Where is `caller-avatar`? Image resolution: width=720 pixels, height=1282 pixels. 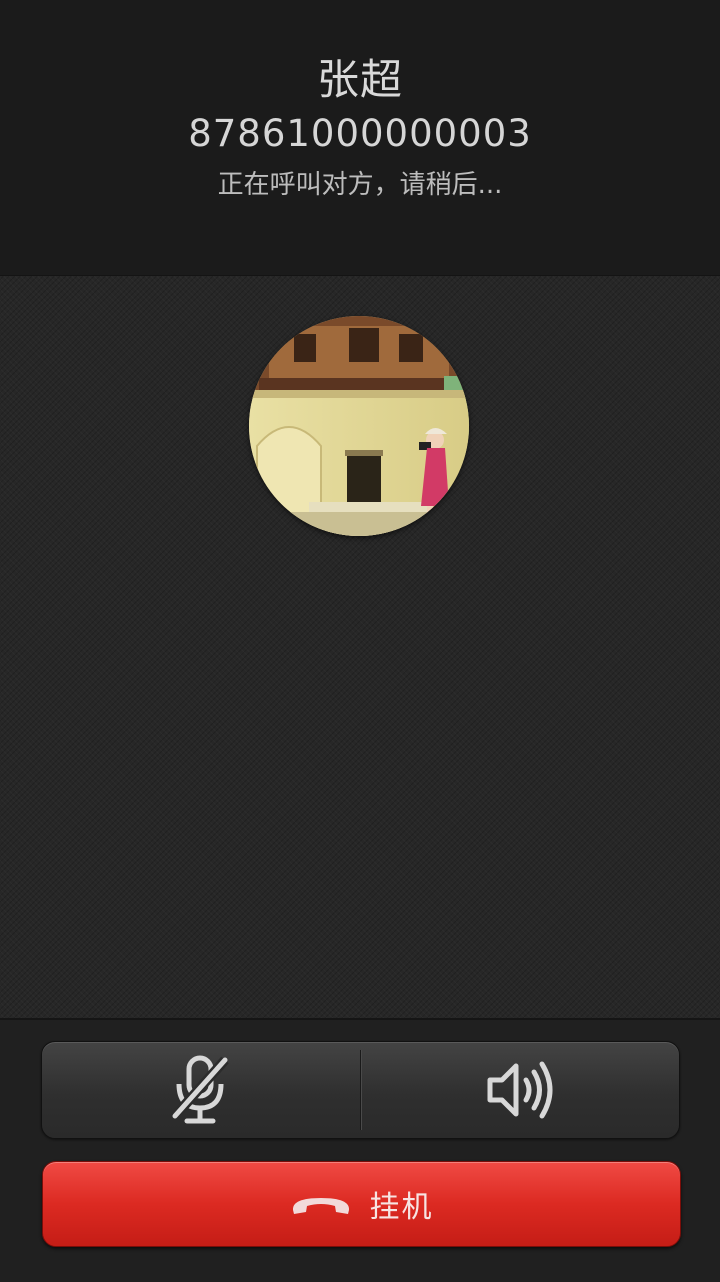 caller-avatar is located at coordinates (359, 426).